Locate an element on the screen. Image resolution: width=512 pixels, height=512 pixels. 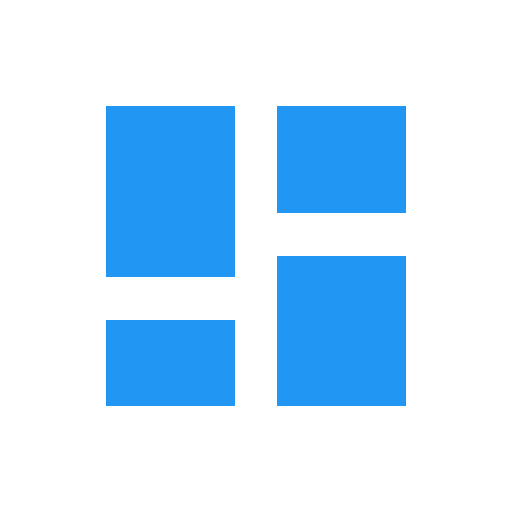
tile-bottom-right is located at coordinates (341, 331).